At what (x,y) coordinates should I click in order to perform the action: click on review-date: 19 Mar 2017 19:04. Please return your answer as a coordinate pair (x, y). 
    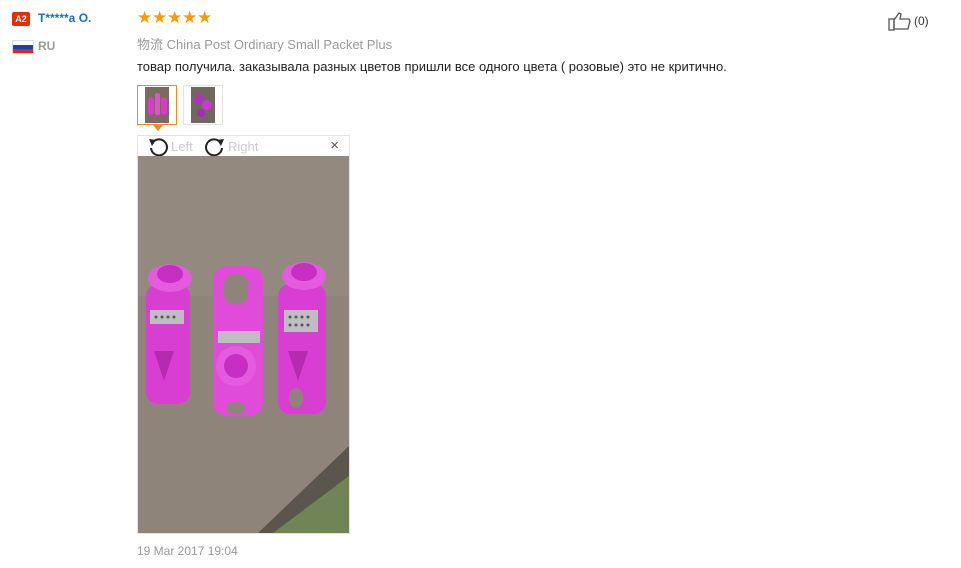
    Looking at the image, I should click on (187, 551).